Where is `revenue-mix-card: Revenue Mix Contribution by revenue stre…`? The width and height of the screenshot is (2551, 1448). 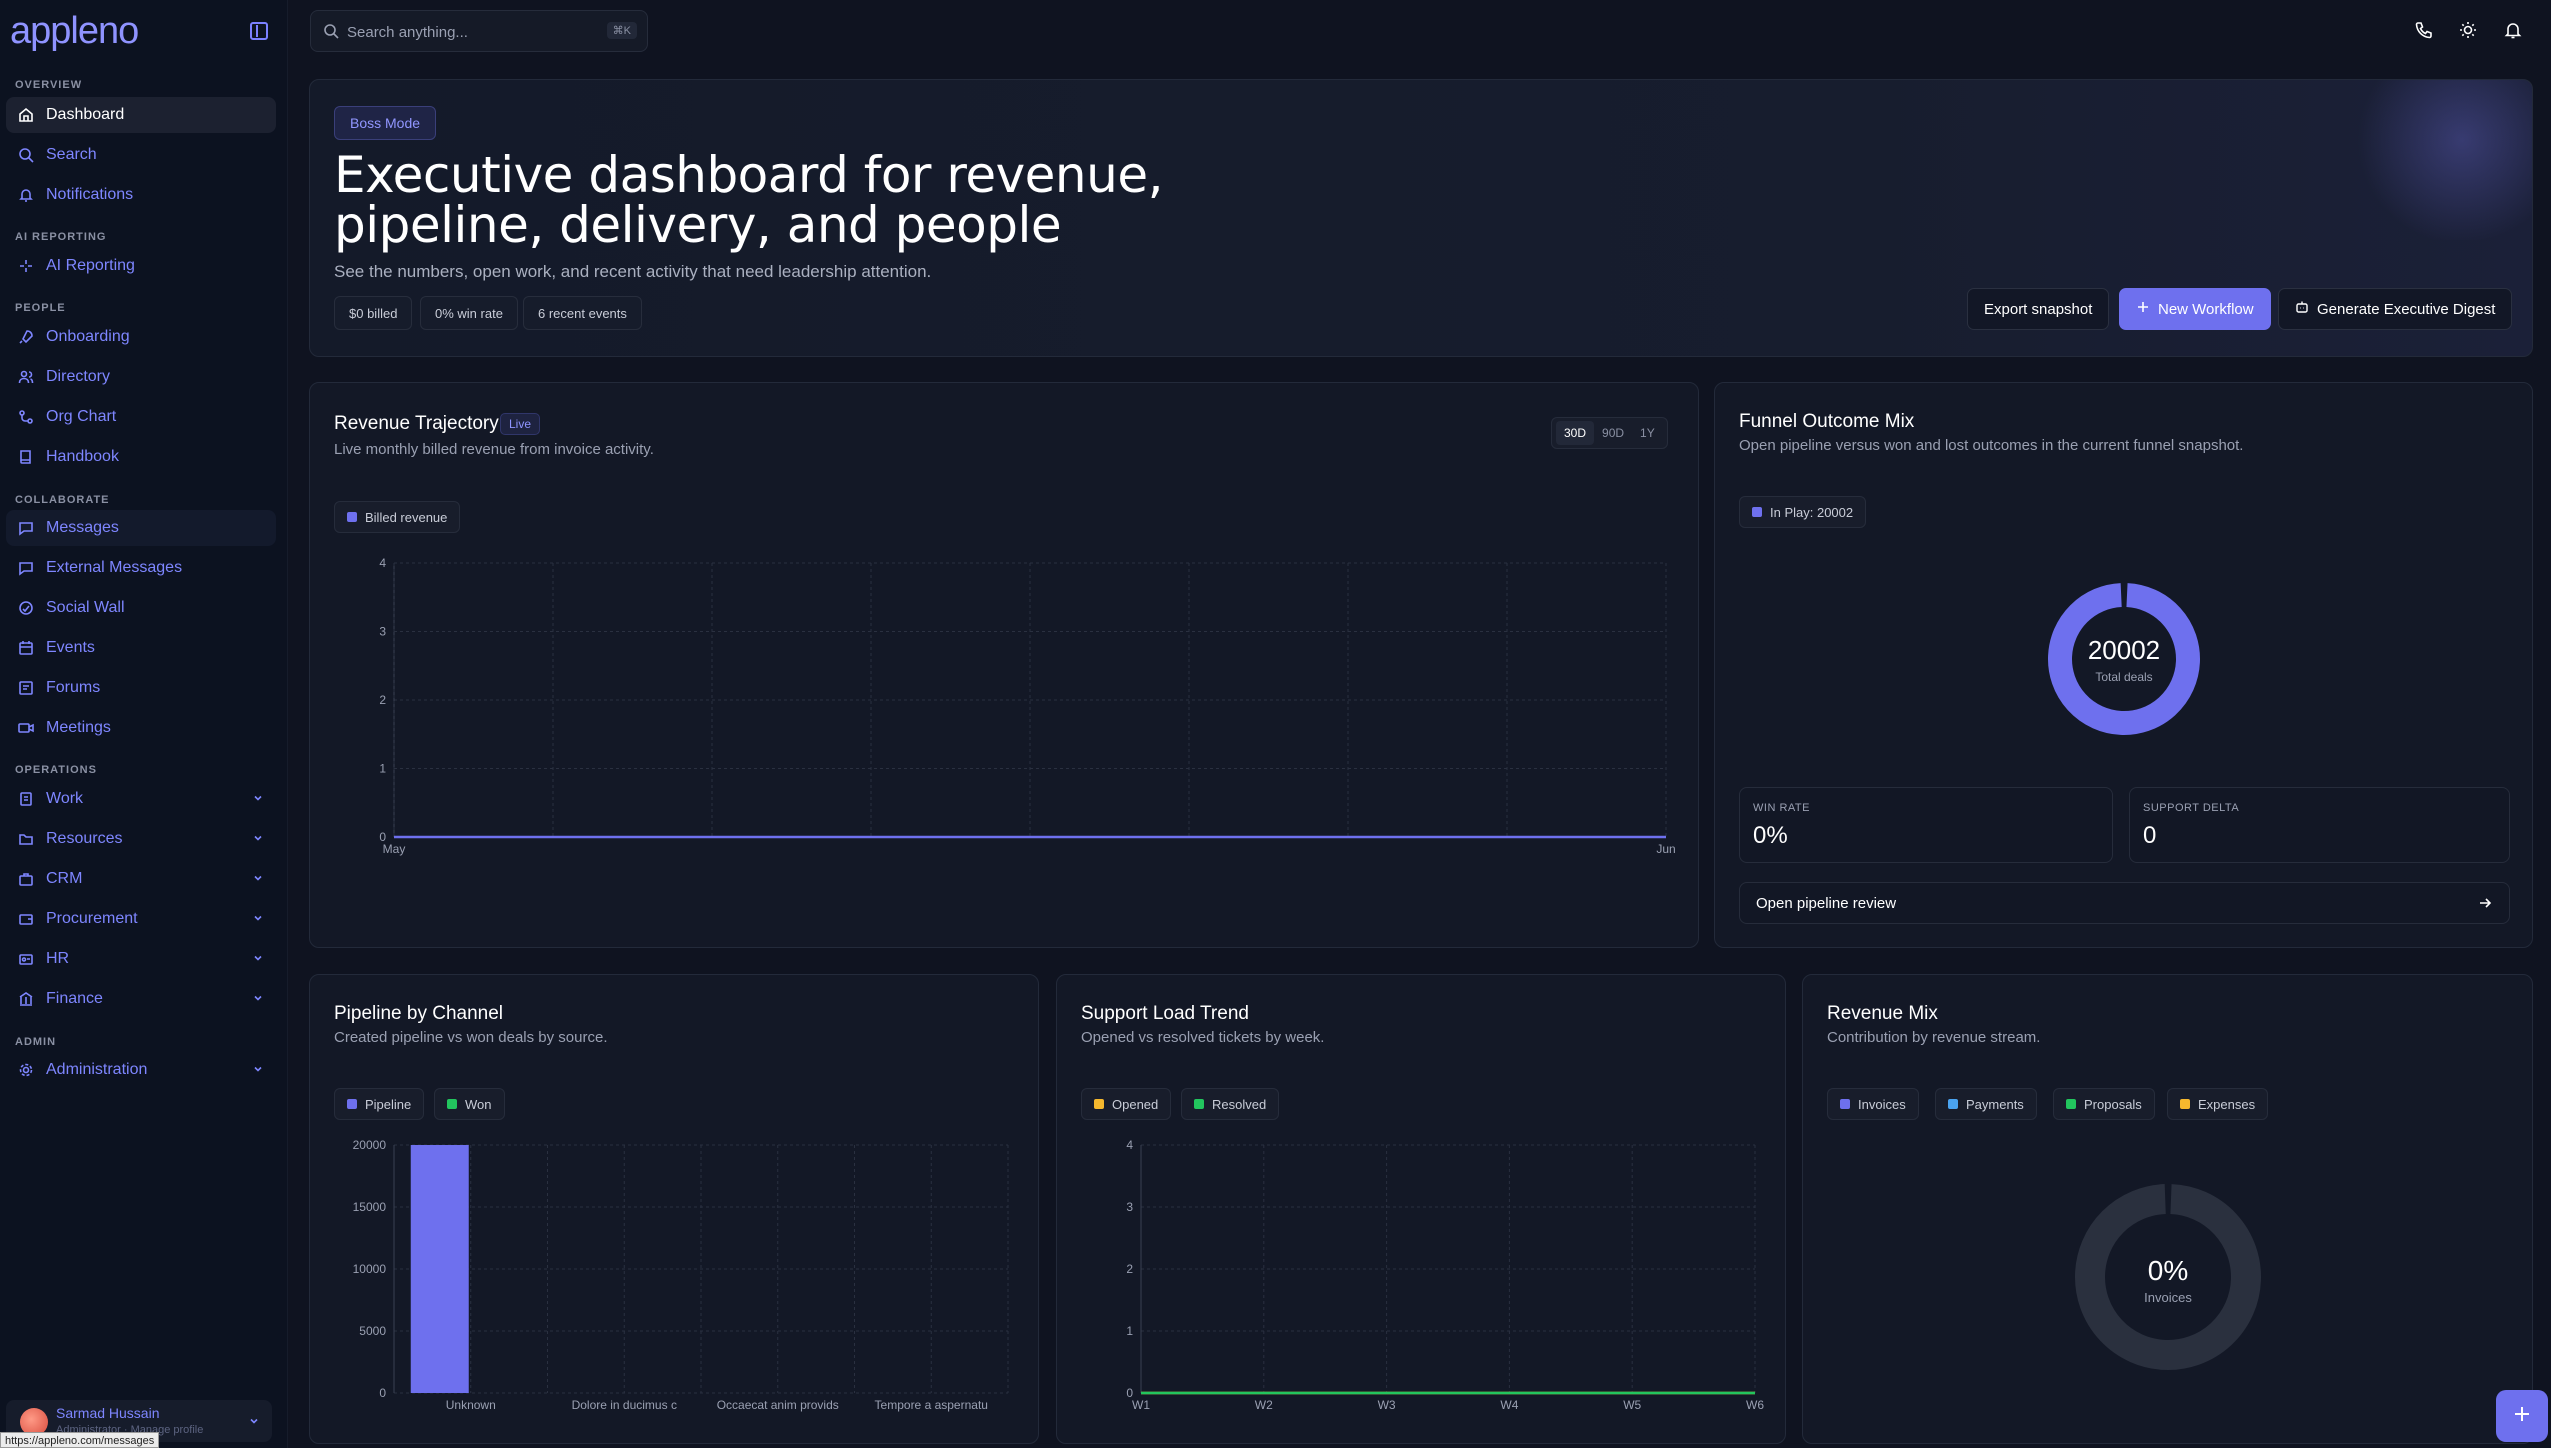
revenue-mix-card: Revenue Mix Contribution by revenue stre… is located at coordinates (2167, 1209).